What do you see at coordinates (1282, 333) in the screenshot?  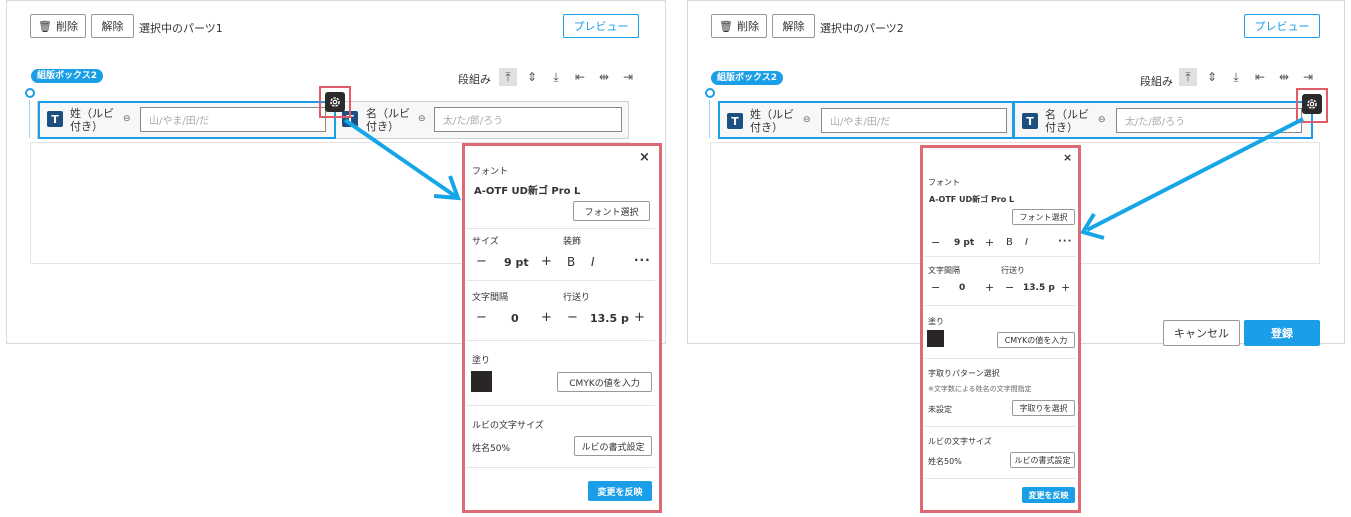 I see `right-register-button: 登録` at bounding box center [1282, 333].